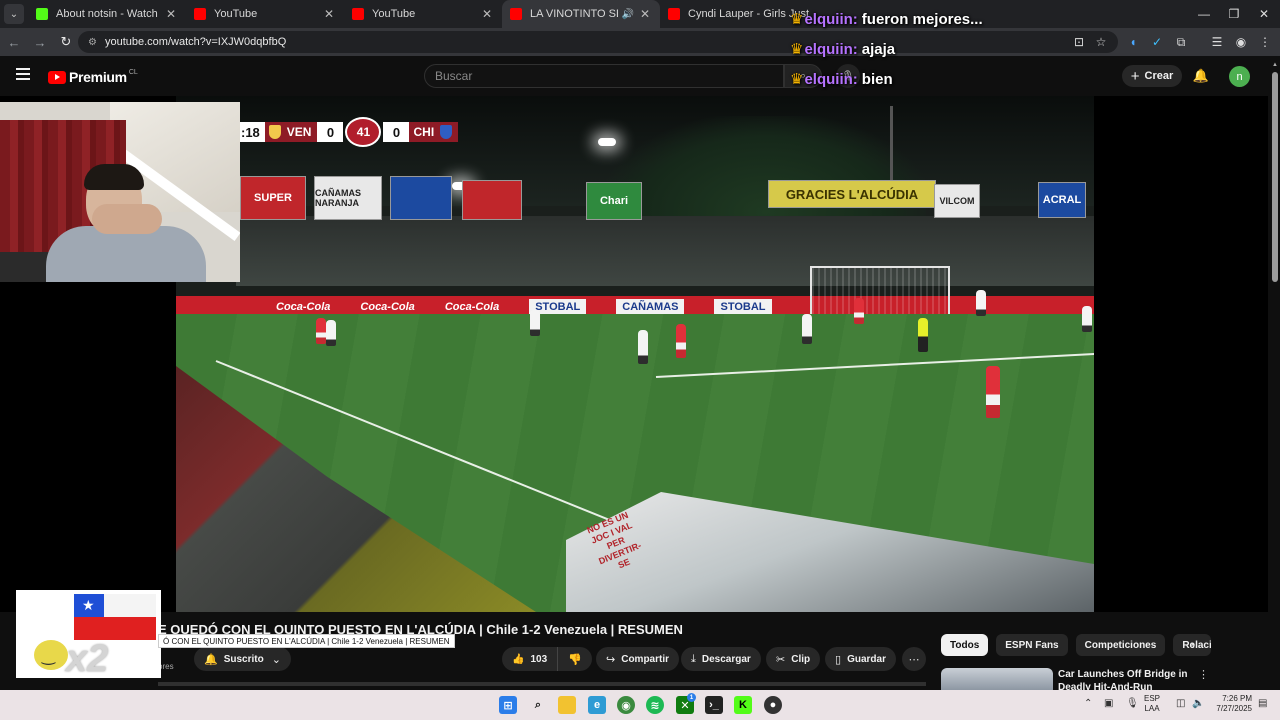  What do you see at coordinates (14, 14) in the screenshot?
I see `tab-search-button: ⌄` at bounding box center [14, 14].